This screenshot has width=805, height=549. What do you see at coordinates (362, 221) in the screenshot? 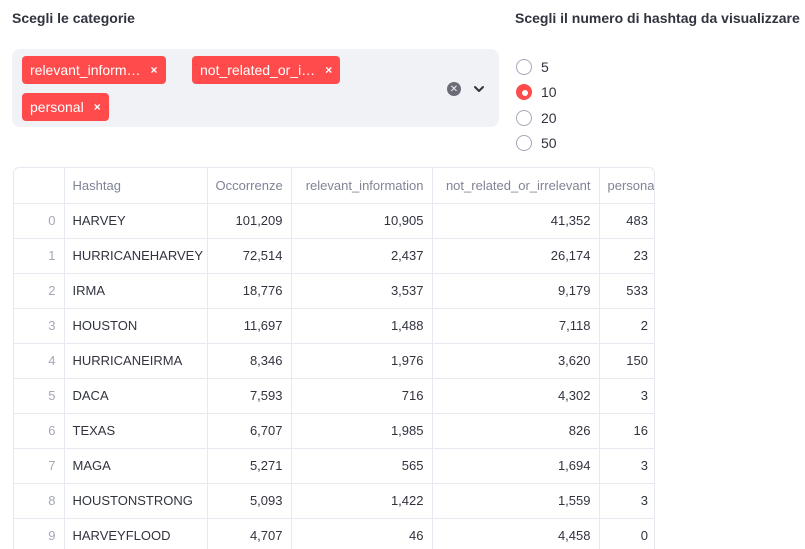
I see `relevant-information-cell: 10,905` at bounding box center [362, 221].